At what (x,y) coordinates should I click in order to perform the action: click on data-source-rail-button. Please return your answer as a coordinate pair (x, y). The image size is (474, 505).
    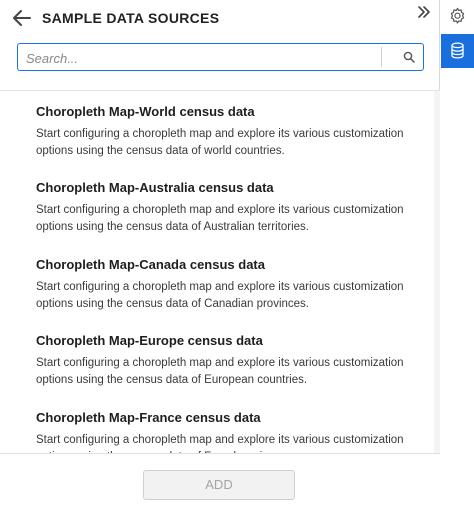
    Looking at the image, I should click on (457, 51).